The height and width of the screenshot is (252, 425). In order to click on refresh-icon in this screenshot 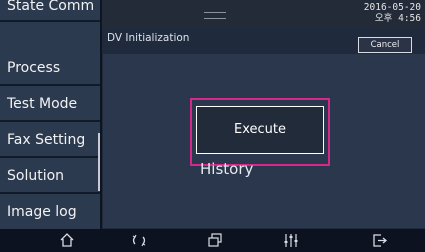, I will do `click(139, 240)`.